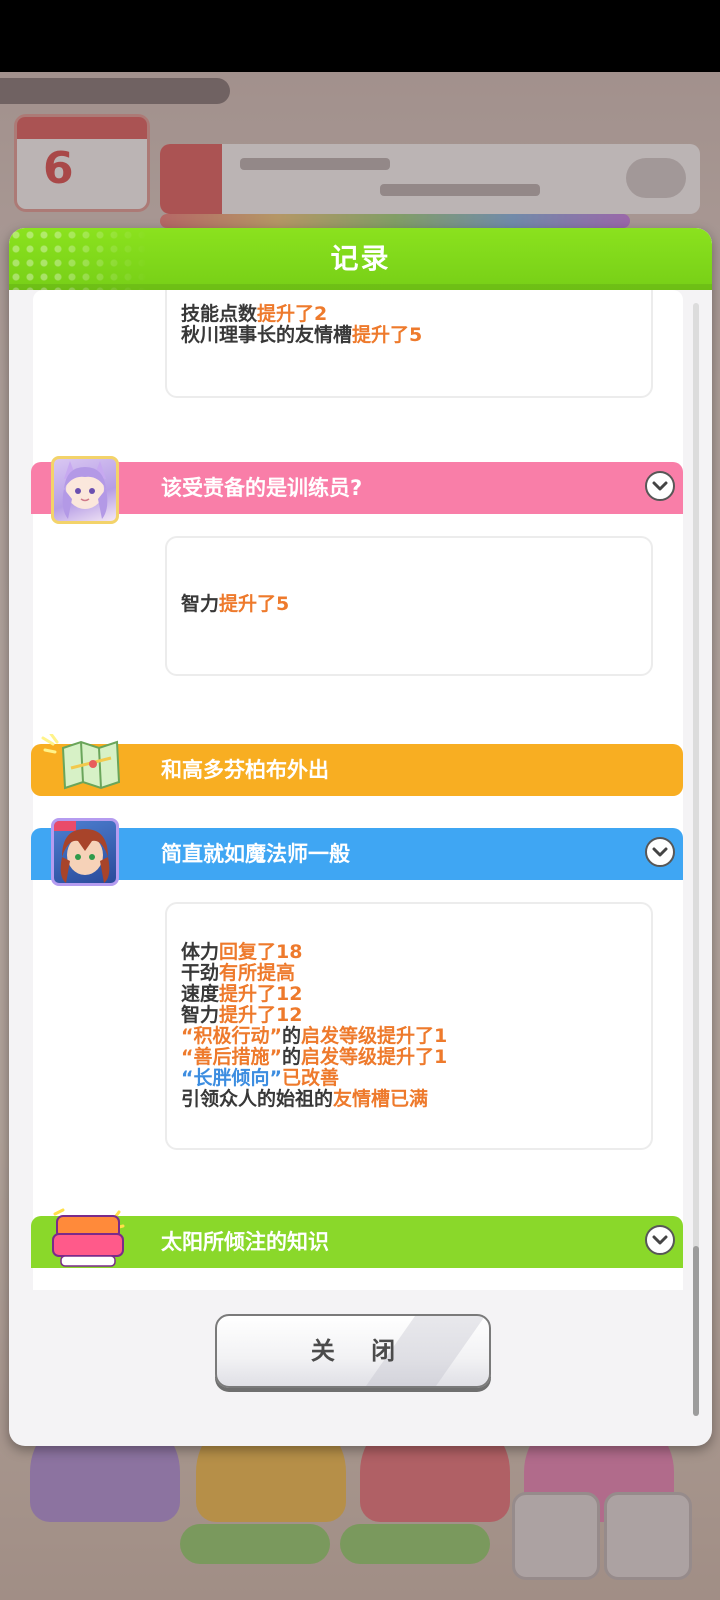 Image resolution: width=720 pixels, height=1600 pixels. I want to click on close-button: 关 闭, so click(353, 1351).